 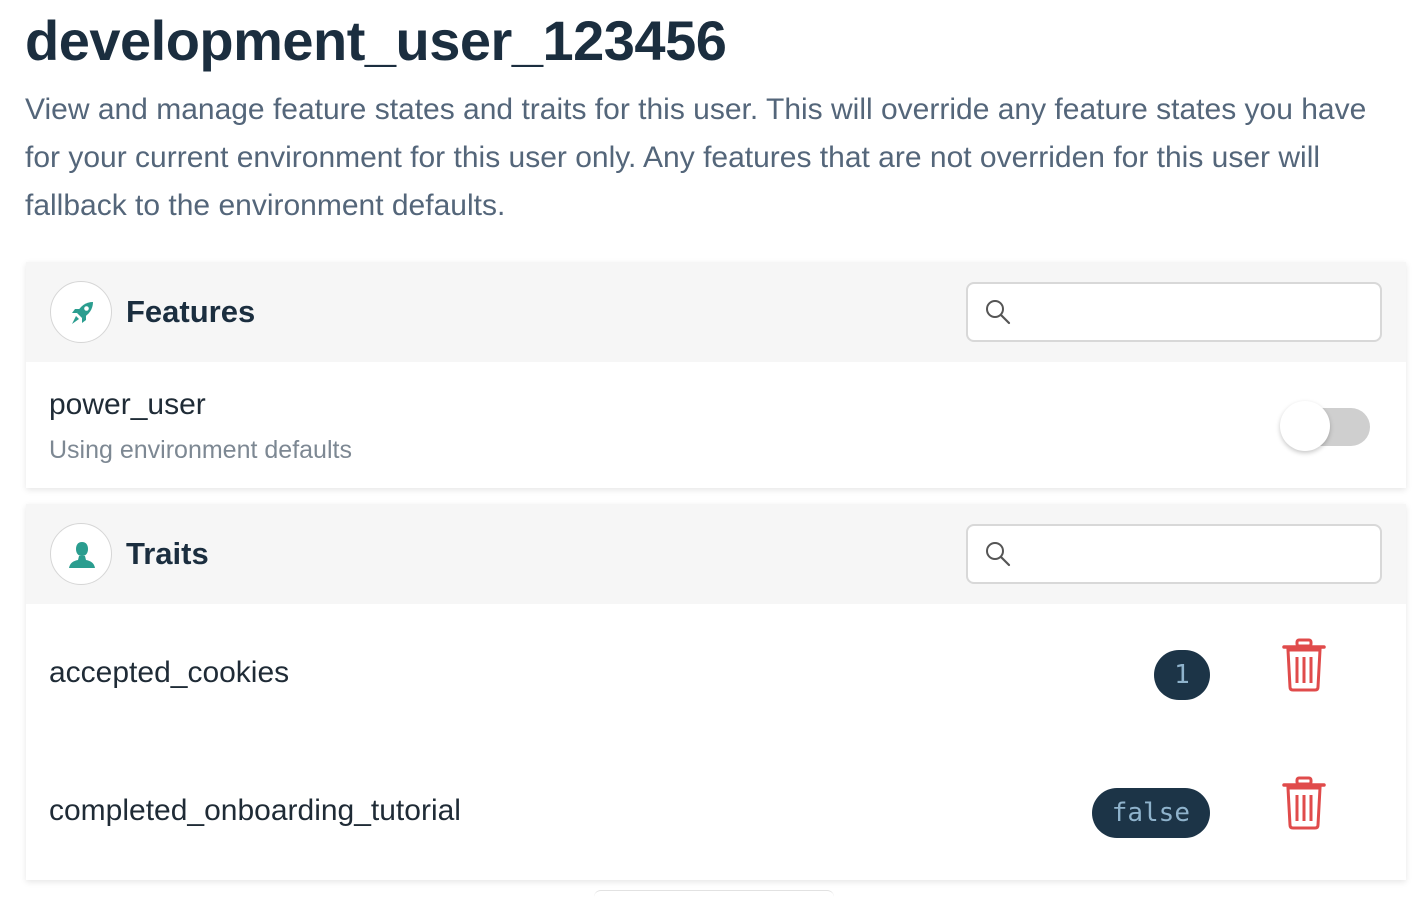 What do you see at coordinates (376, 40) in the screenshot?
I see `page-title: development_user_123456` at bounding box center [376, 40].